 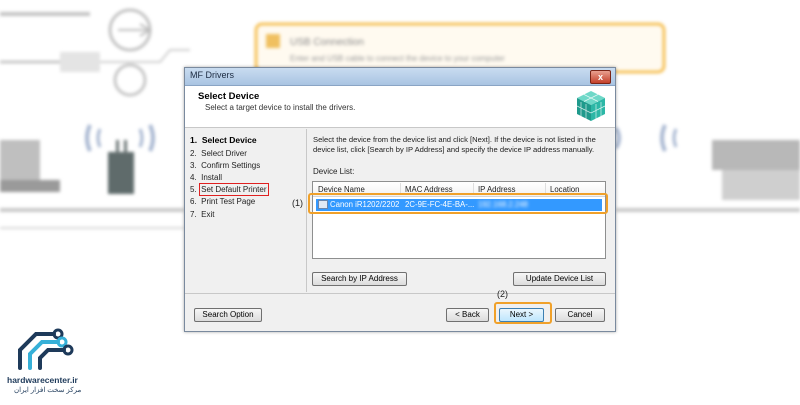 I want to click on step-confirm-settings: 3. Confirm Settings, so click(x=225, y=165).